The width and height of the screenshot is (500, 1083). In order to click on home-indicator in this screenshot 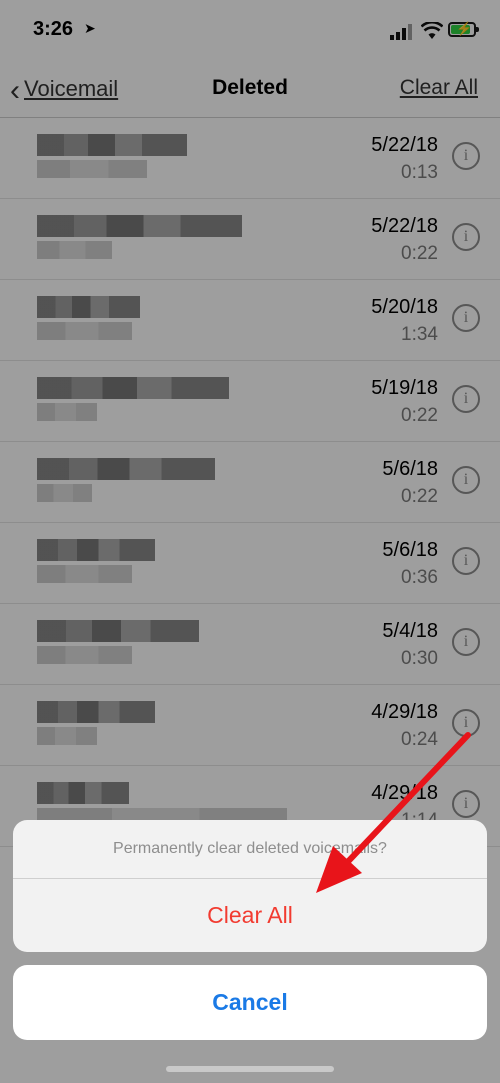, I will do `click(250, 1069)`.